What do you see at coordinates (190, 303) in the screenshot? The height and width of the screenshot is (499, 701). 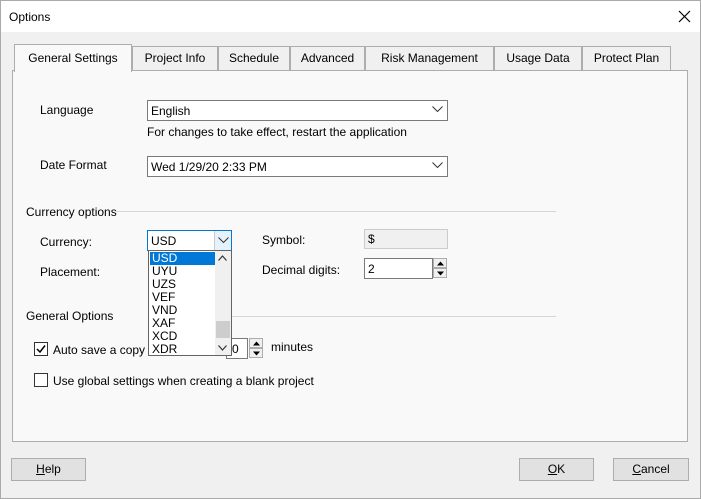 I see `currency-dropdown-list: USD UYU UZS VEF VND XAF XCD XDR` at bounding box center [190, 303].